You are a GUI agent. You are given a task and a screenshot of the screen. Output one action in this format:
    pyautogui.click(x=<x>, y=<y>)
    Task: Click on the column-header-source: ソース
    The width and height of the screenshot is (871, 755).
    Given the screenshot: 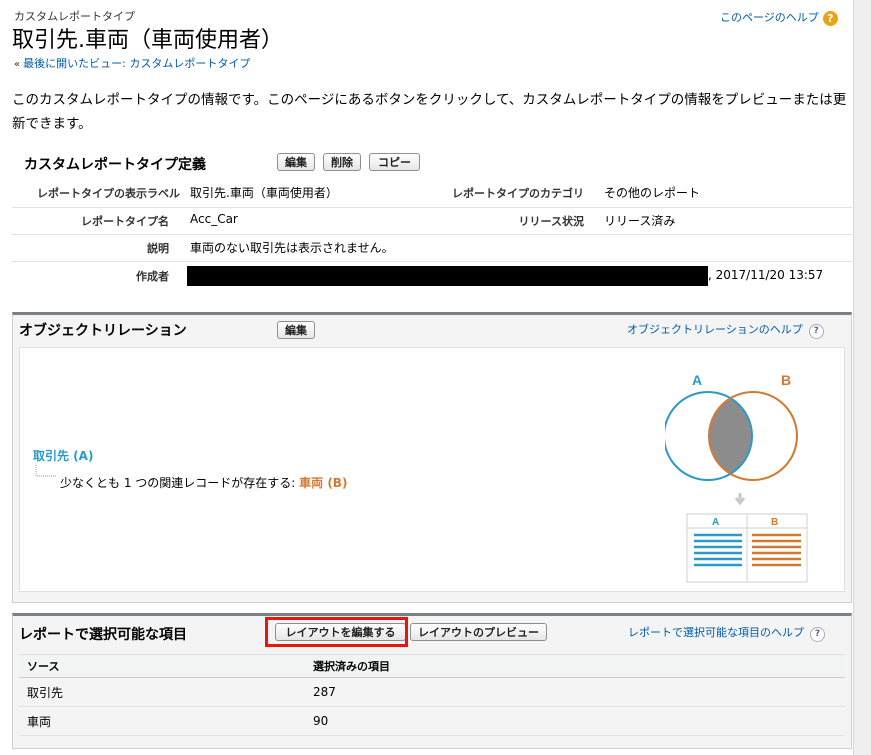 What is the action you would take?
    pyautogui.click(x=162, y=666)
    